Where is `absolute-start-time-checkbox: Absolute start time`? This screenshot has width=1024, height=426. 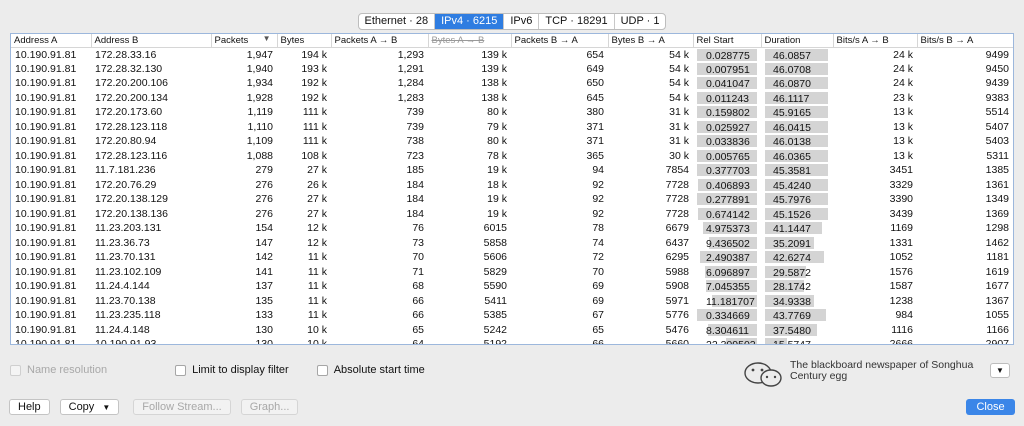 absolute-start-time-checkbox: Absolute start time is located at coordinates (370, 370).